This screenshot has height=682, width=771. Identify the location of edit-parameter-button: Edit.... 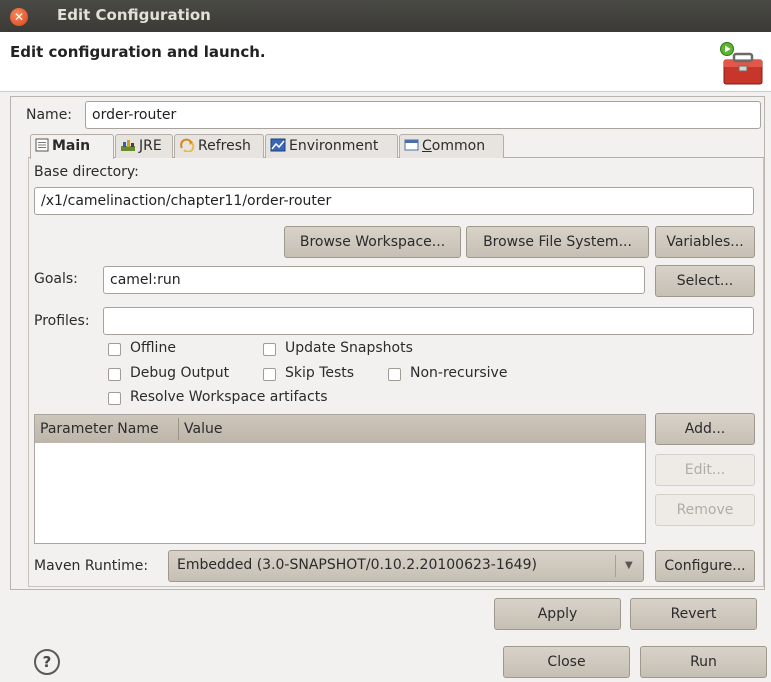
(705, 470).